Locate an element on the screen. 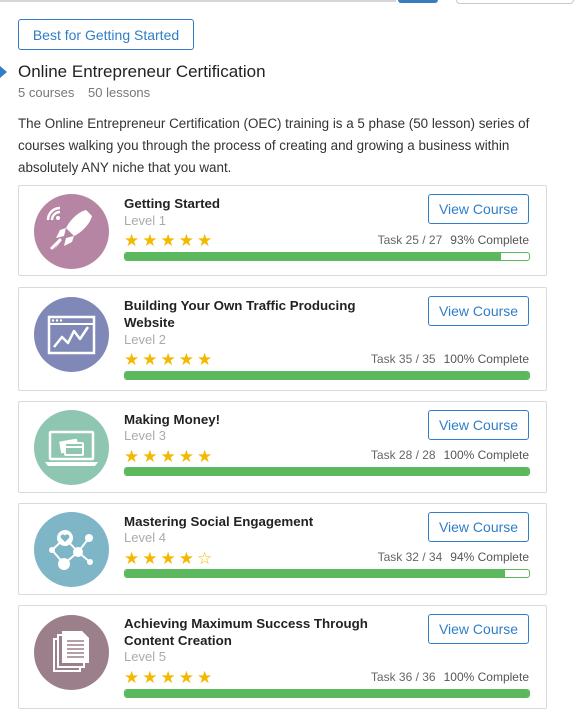 Image resolution: width=584 pixels, height=727 pixels. laptop-payment-icon is located at coordinates (71, 447).